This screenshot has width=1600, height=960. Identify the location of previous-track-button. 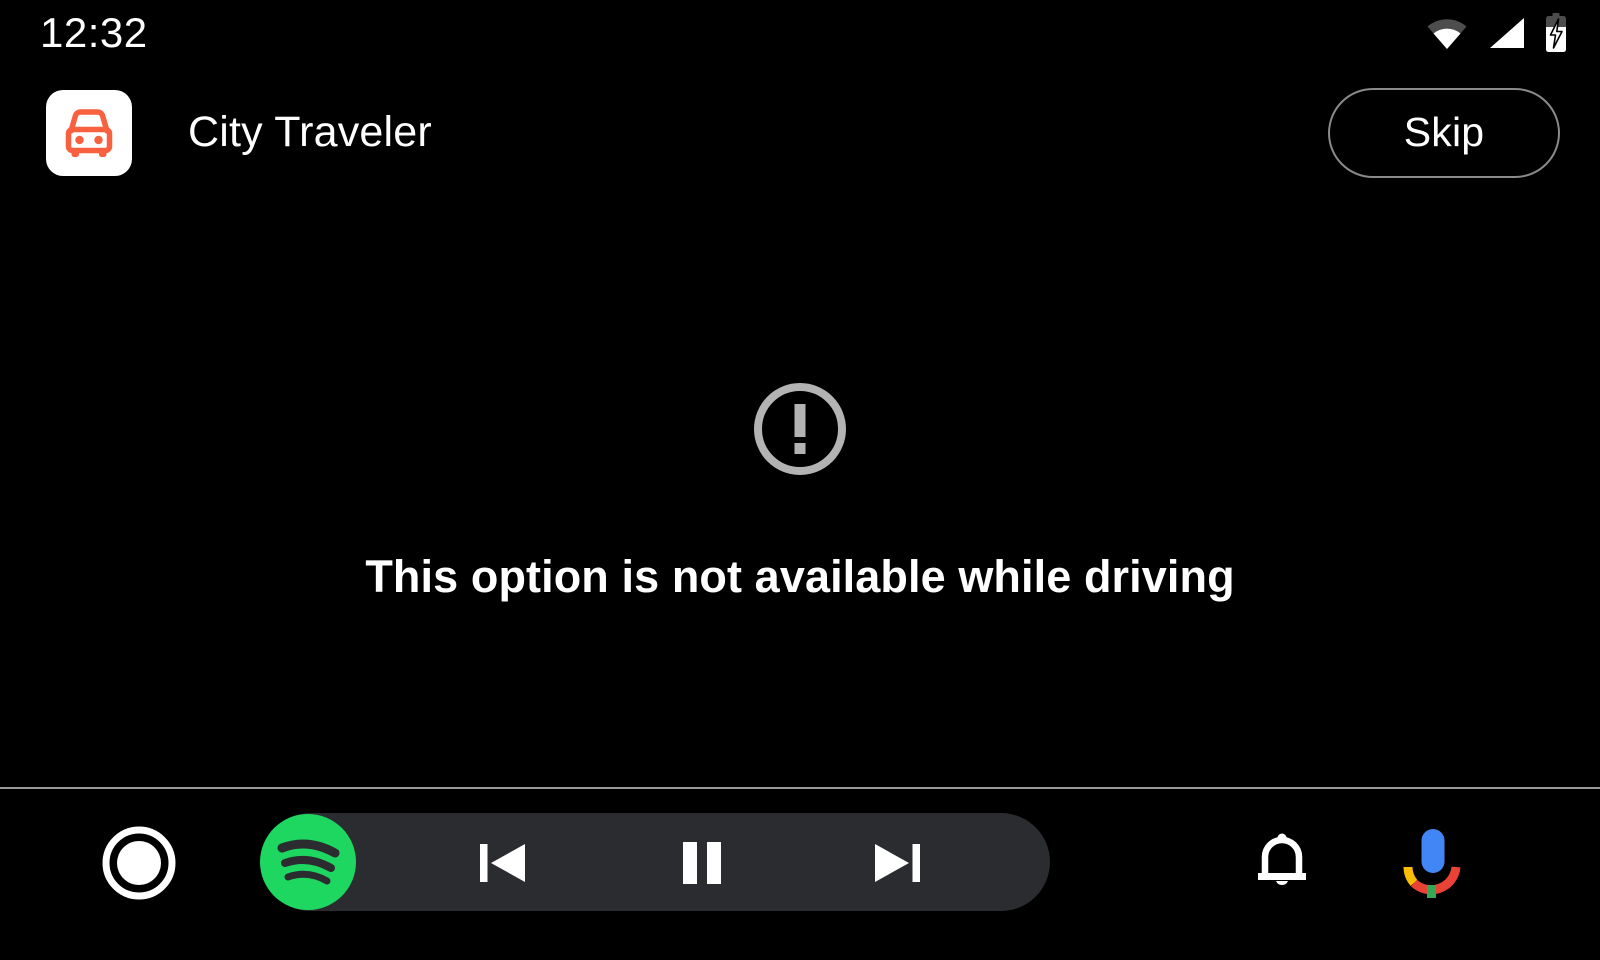
(503, 863).